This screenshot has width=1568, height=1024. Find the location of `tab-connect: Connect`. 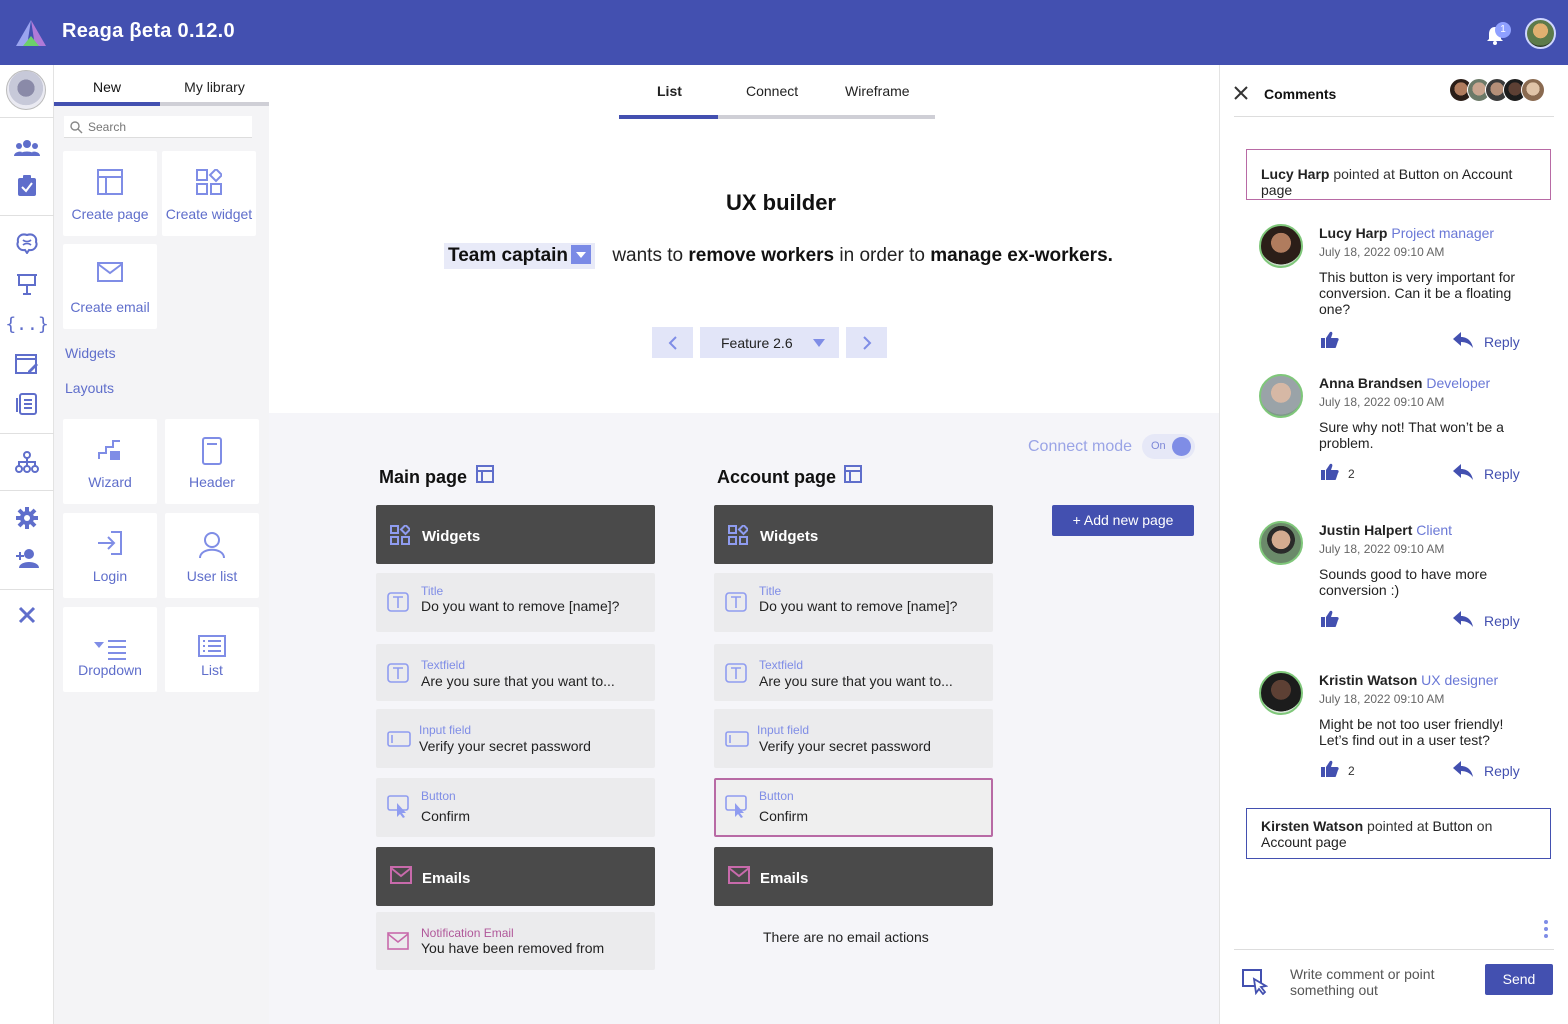

tab-connect: Connect is located at coordinates (772, 91).